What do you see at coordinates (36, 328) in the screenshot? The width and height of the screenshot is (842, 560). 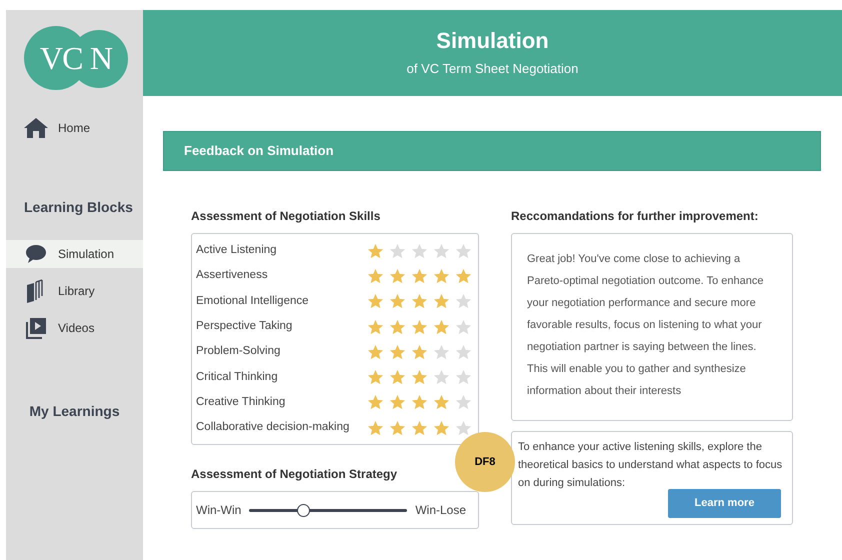 I see `video-icon` at bounding box center [36, 328].